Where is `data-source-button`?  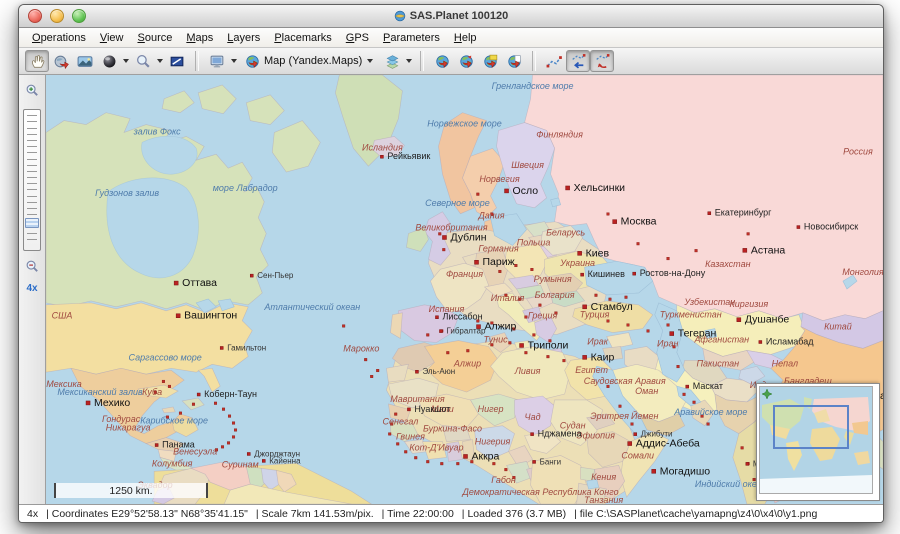 data-source-button is located at coordinates (217, 61).